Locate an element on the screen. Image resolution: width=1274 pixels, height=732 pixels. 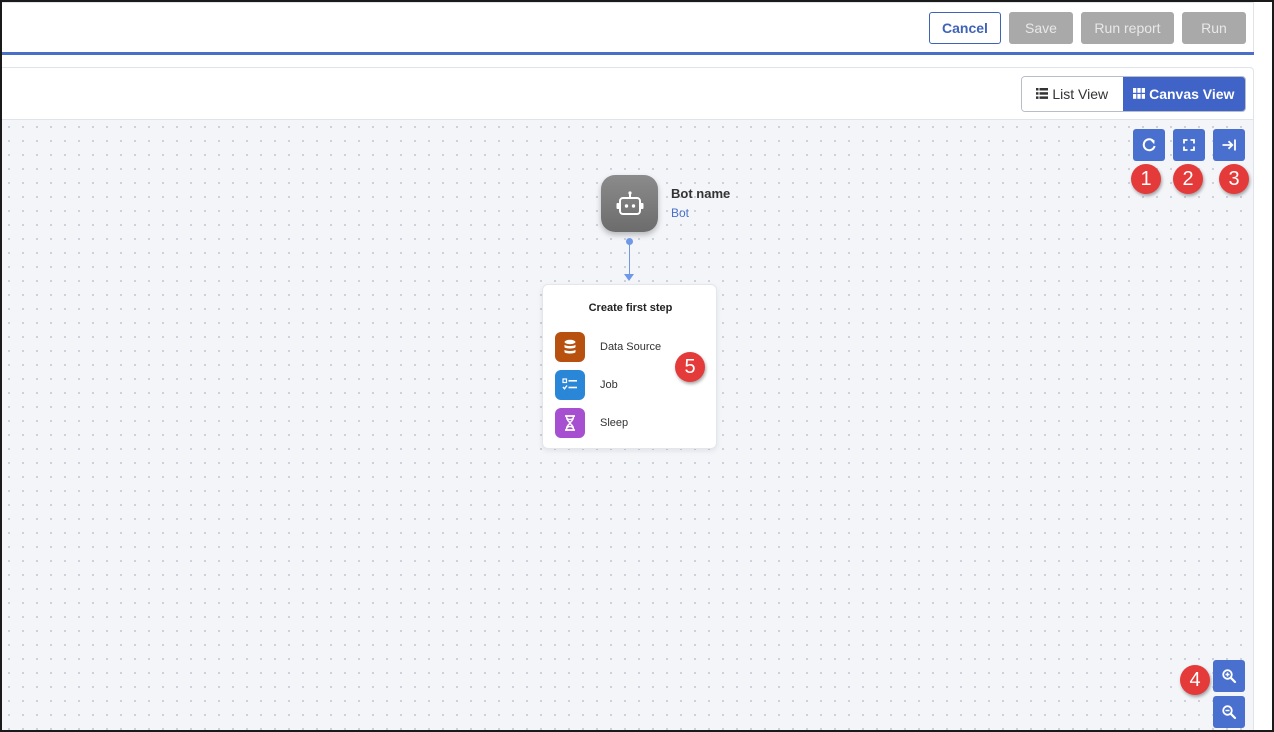
robot-icon is located at coordinates (629, 202).